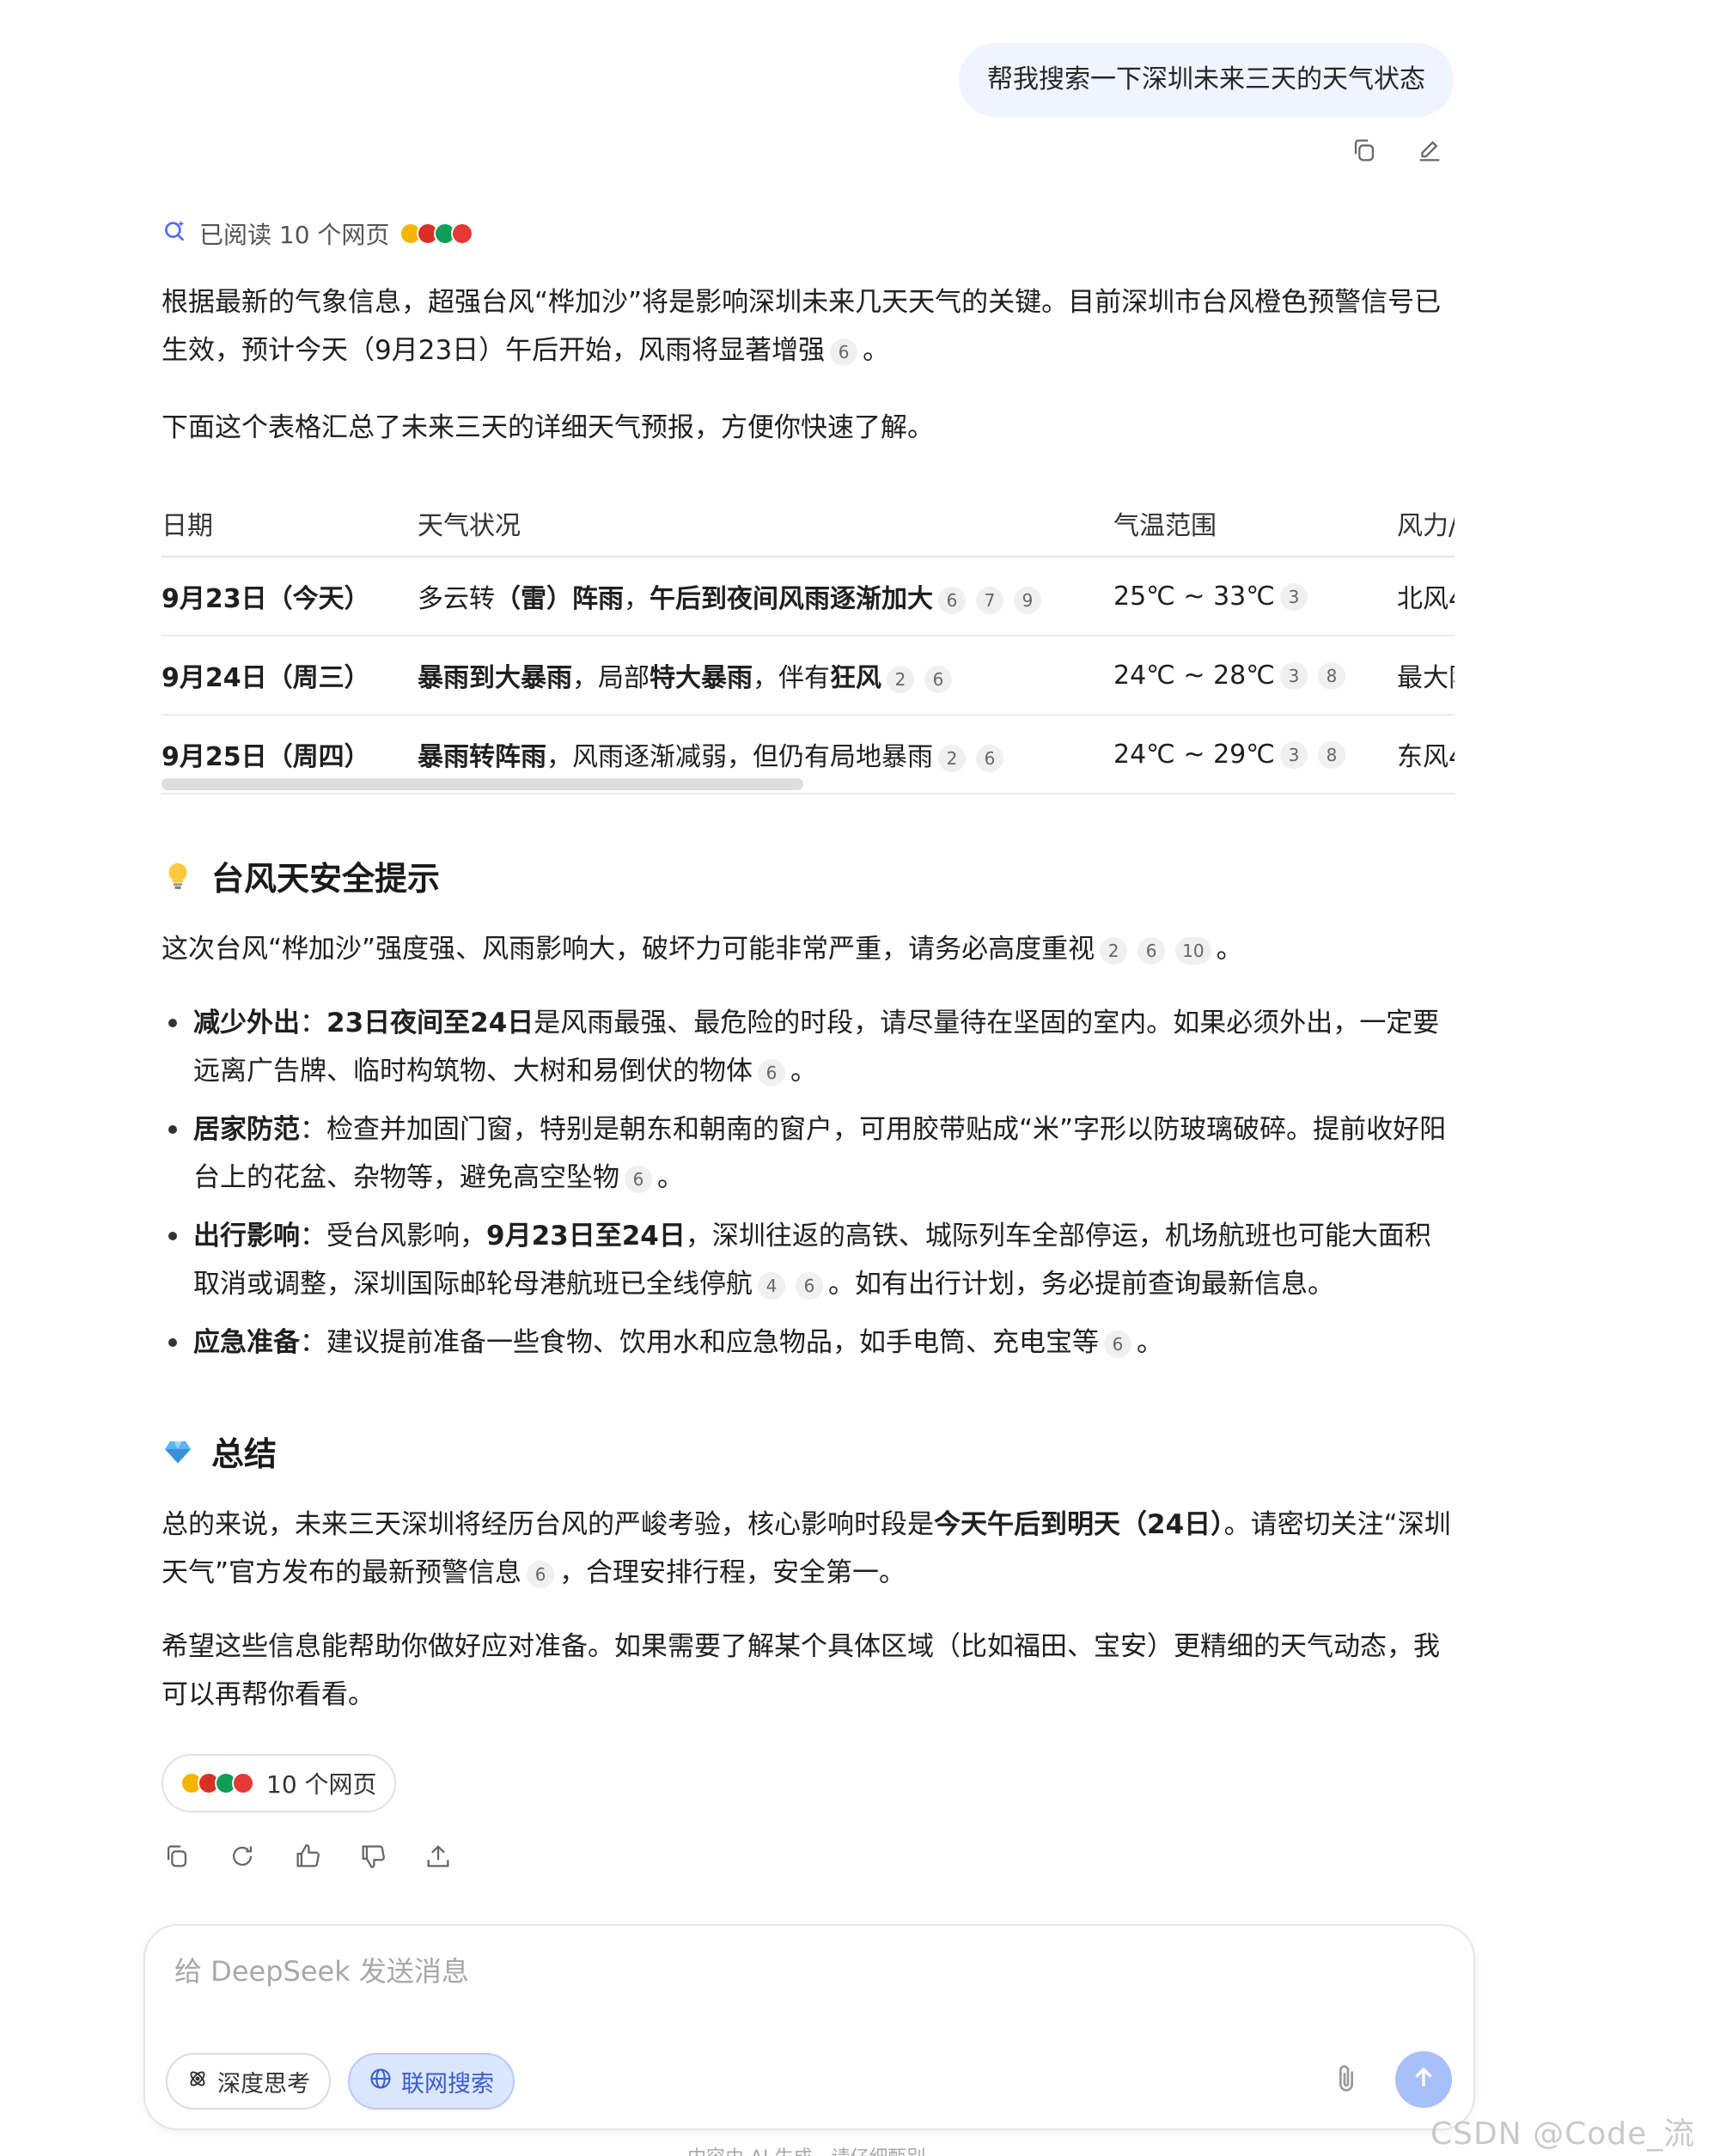 The height and width of the screenshot is (2156, 1726). I want to click on table-intro-paragraph: 下面这个表格汇总了未来三天的详细天气预报，方便你快速了解。, so click(548, 427).